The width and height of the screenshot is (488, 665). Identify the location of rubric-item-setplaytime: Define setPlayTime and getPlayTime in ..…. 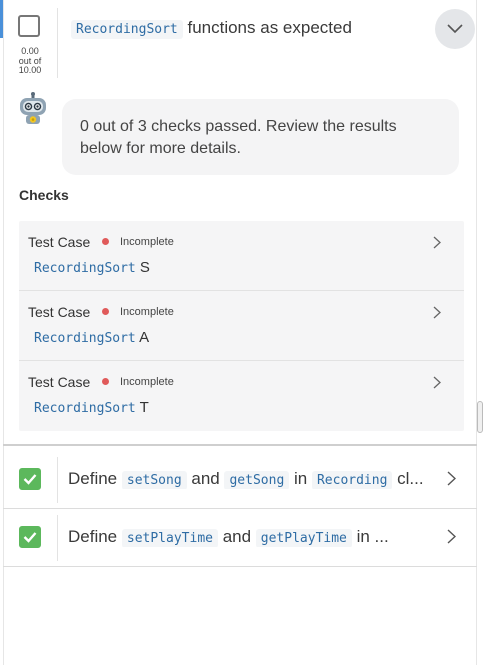
(240, 537).